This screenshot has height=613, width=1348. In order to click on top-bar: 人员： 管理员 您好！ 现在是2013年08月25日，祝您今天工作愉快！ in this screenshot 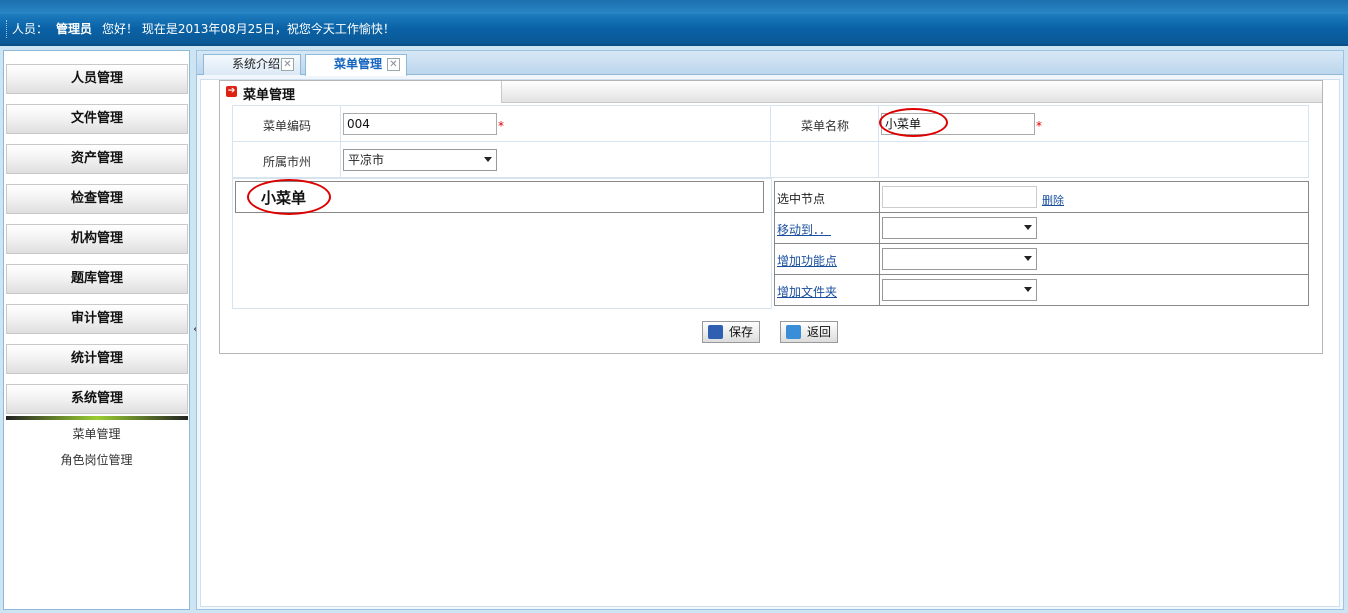, I will do `click(674, 23)`.